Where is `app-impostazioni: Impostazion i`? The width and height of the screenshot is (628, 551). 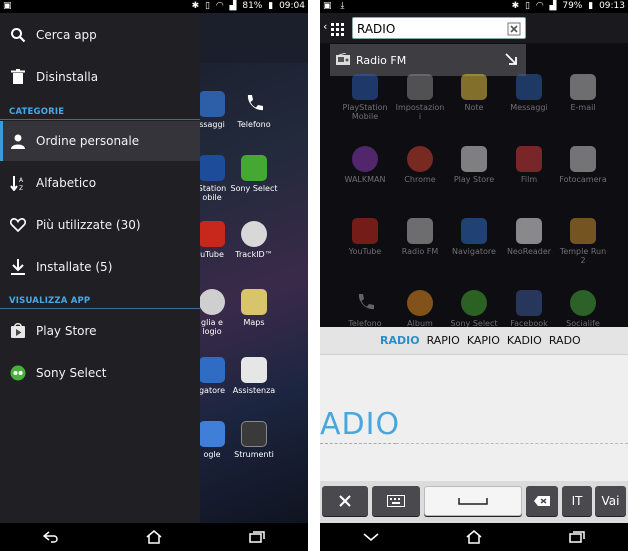
app-impostazioni: Impostazion i is located at coordinates (420, 97).